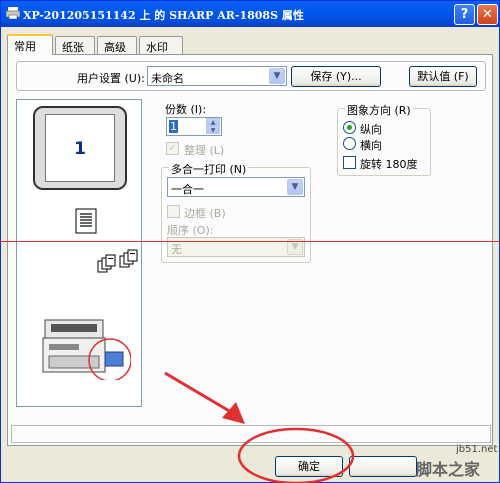 This screenshot has width=500, height=483. I want to click on watermark-logo: 脚本之家, so click(448, 469).